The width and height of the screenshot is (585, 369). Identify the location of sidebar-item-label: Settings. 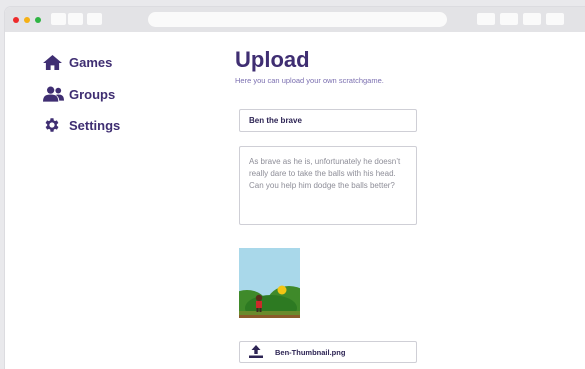
(95, 125).